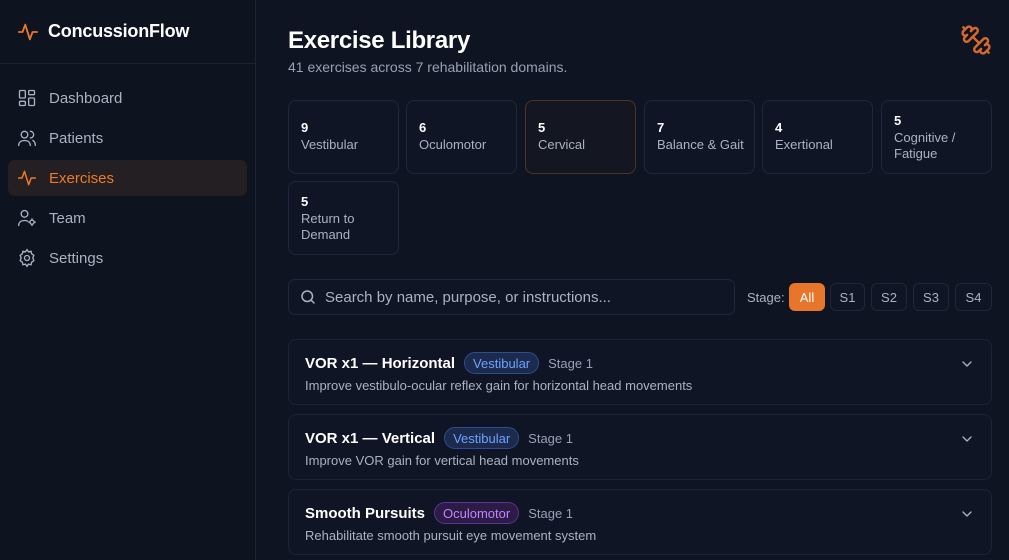  I want to click on domain-count: 9, so click(305, 127).